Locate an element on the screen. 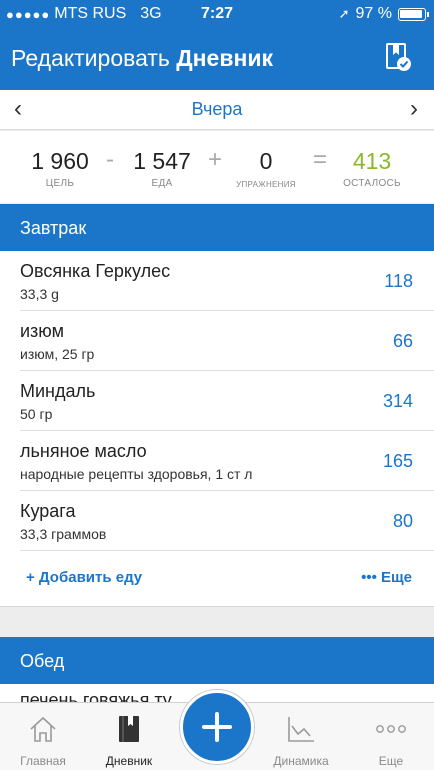 The height and width of the screenshot is (770, 434). food-detail: 33,3 g is located at coordinates (39, 294).